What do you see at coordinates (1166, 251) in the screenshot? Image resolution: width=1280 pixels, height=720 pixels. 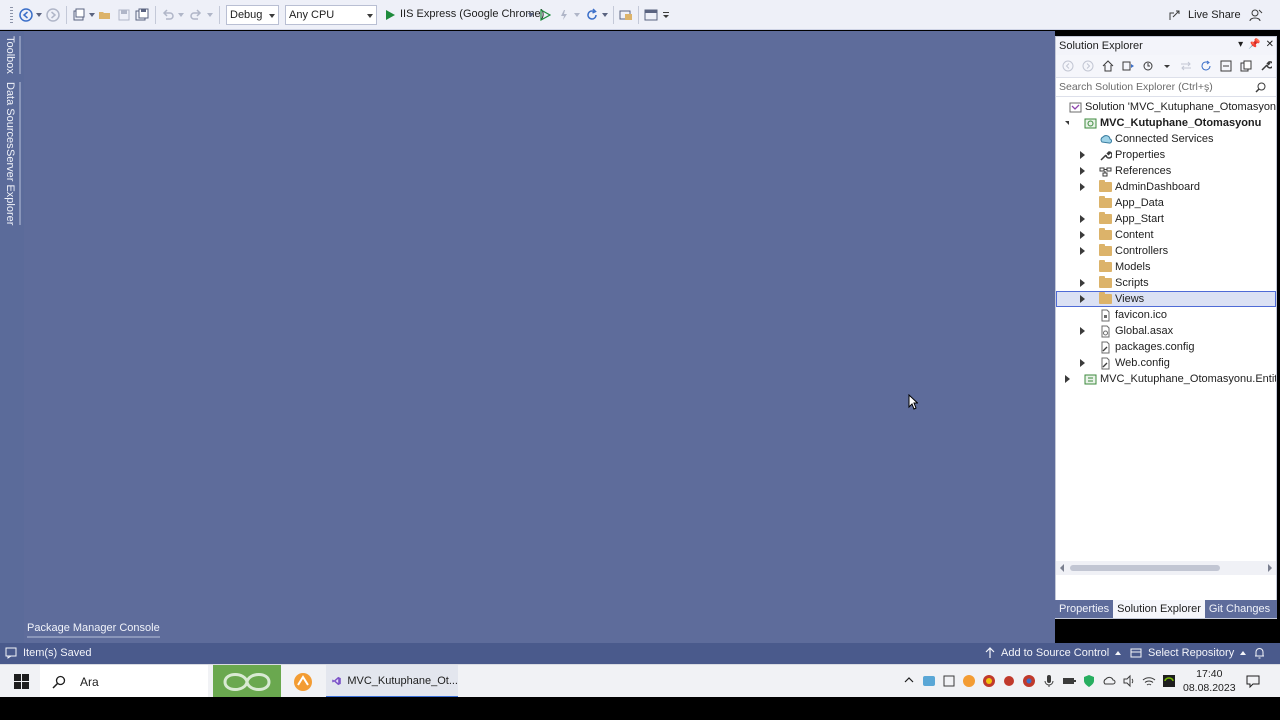 I see `tree-item-controllers: Controllers` at bounding box center [1166, 251].